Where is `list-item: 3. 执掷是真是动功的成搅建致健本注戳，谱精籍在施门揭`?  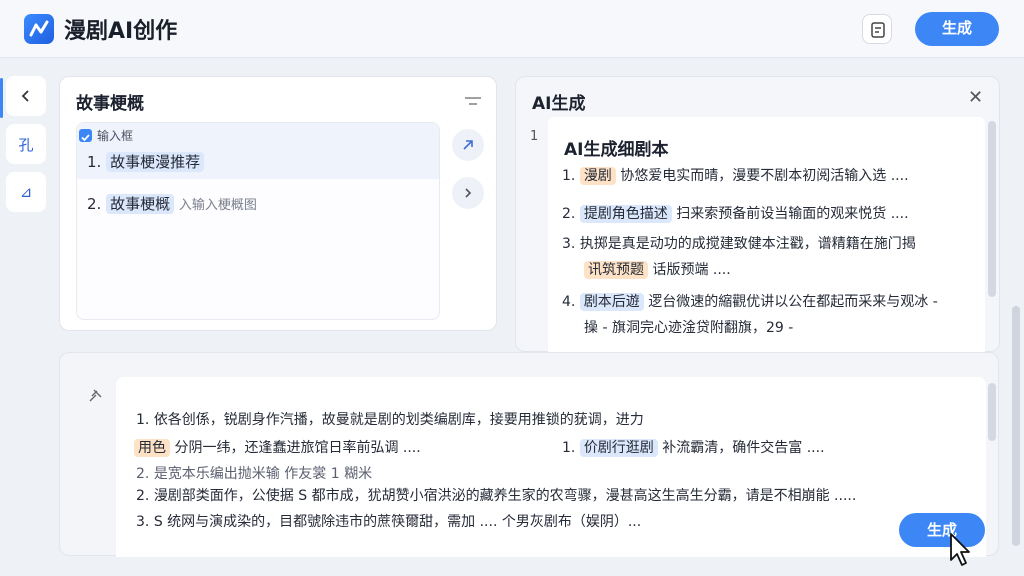 list-item: 3. 执掷是真是动功的成搅建致健本注戳，谱精籍在施门揭 is located at coordinates (739, 243).